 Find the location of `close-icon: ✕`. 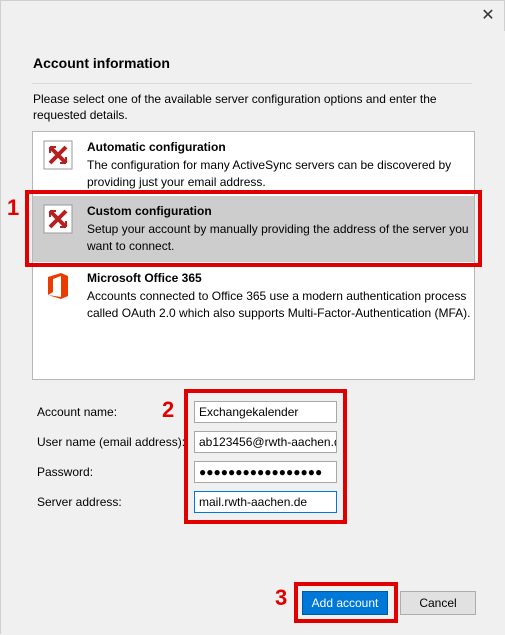

close-icon: ✕ is located at coordinates (488, 15).